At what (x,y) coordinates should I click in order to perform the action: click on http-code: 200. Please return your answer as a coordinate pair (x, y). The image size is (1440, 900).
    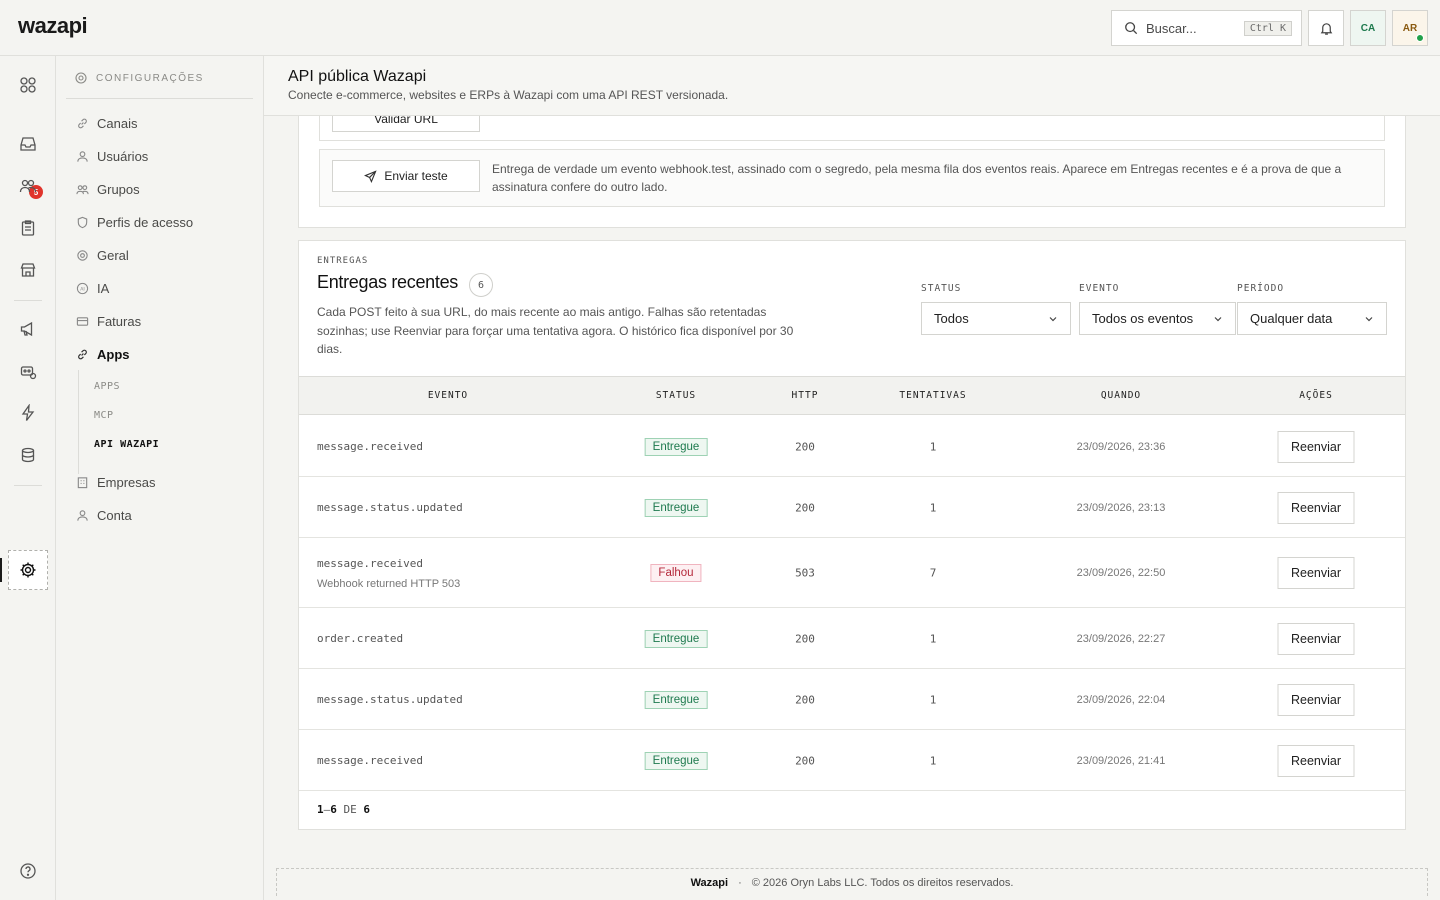
    Looking at the image, I should click on (805, 507).